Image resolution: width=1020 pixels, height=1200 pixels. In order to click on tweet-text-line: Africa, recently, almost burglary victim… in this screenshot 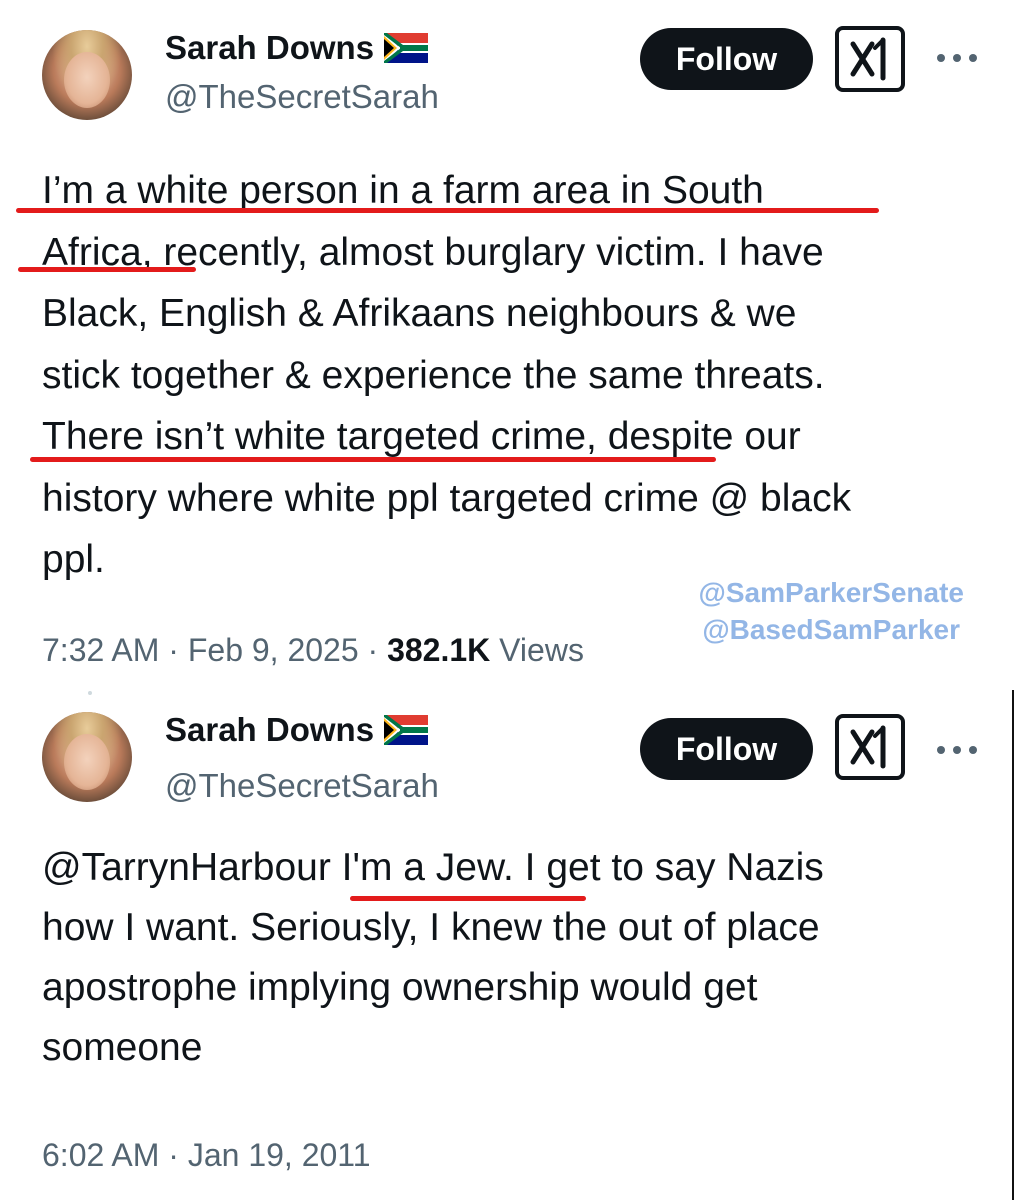, I will do `click(433, 252)`.